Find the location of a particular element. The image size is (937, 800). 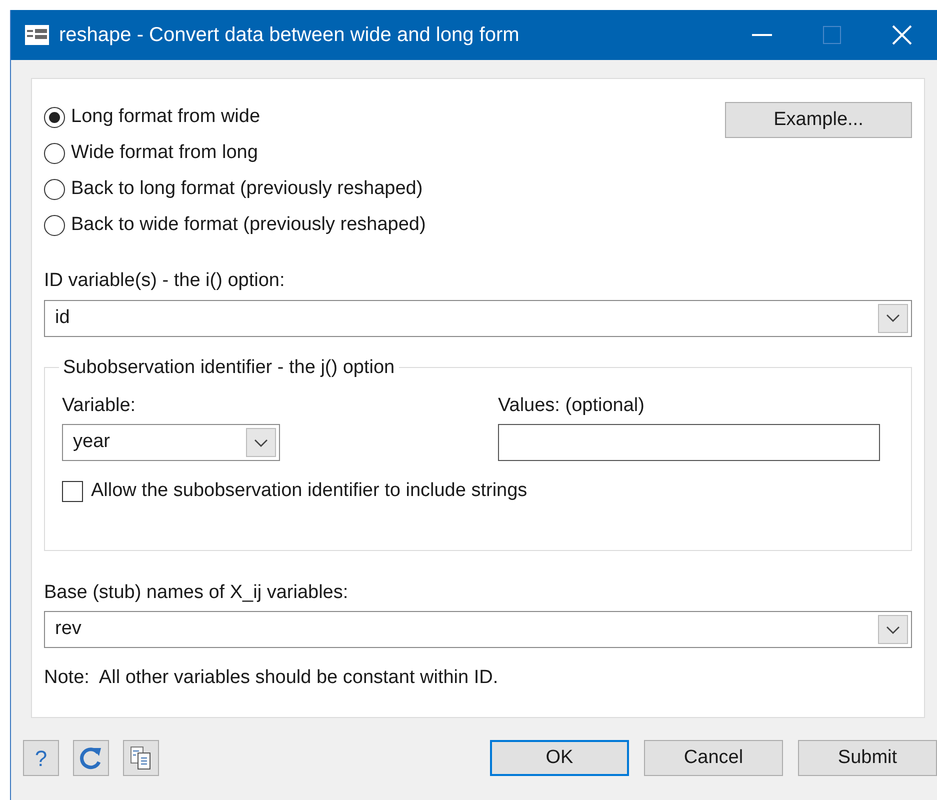

radio-option: Long format from wide is located at coordinates (384, 117).